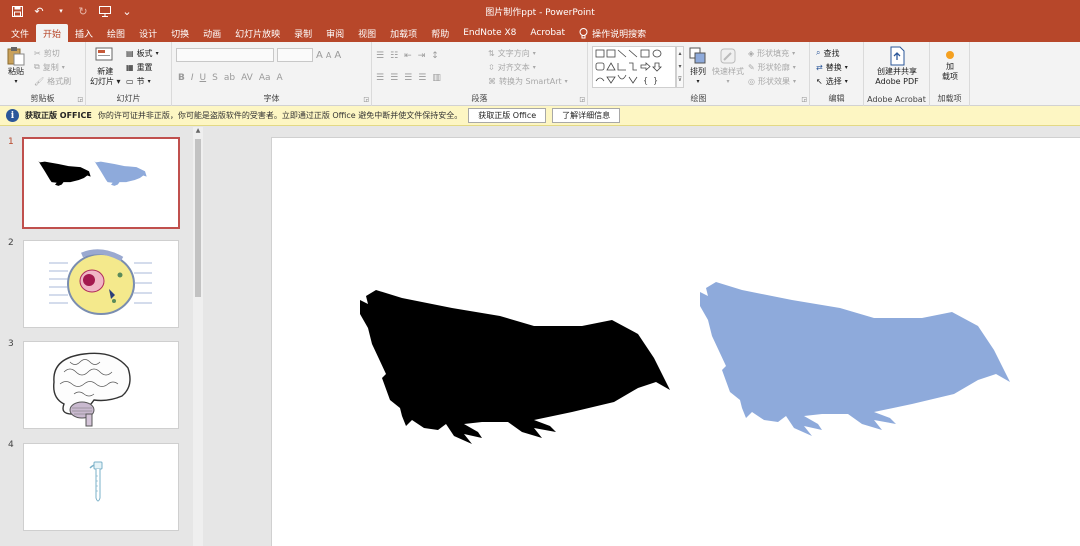 This screenshot has width=1080, height=546. Describe the element at coordinates (52, 67) in the screenshot. I see `copy-button: ⧉ 复制 ▾` at that location.